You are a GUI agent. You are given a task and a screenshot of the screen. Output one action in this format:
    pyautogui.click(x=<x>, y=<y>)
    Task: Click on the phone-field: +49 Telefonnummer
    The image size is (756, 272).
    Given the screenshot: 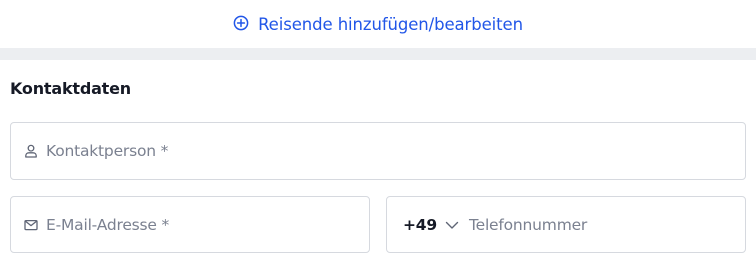 What is the action you would take?
    pyautogui.click(x=566, y=224)
    